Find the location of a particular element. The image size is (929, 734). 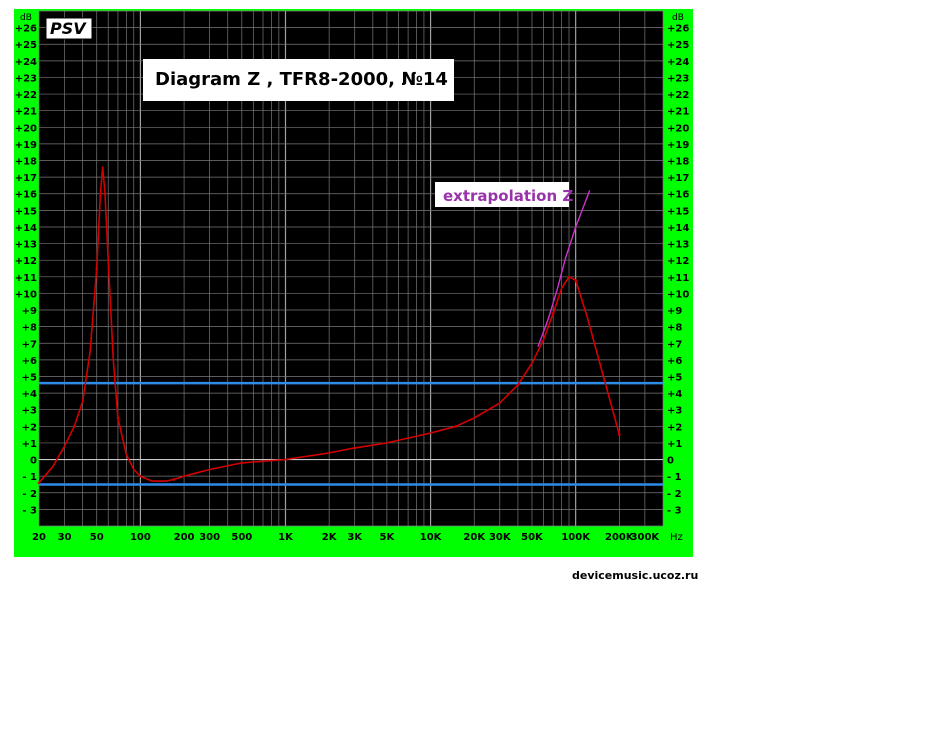

y-tick-label-left: +13 is located at coordinates (26, 245).